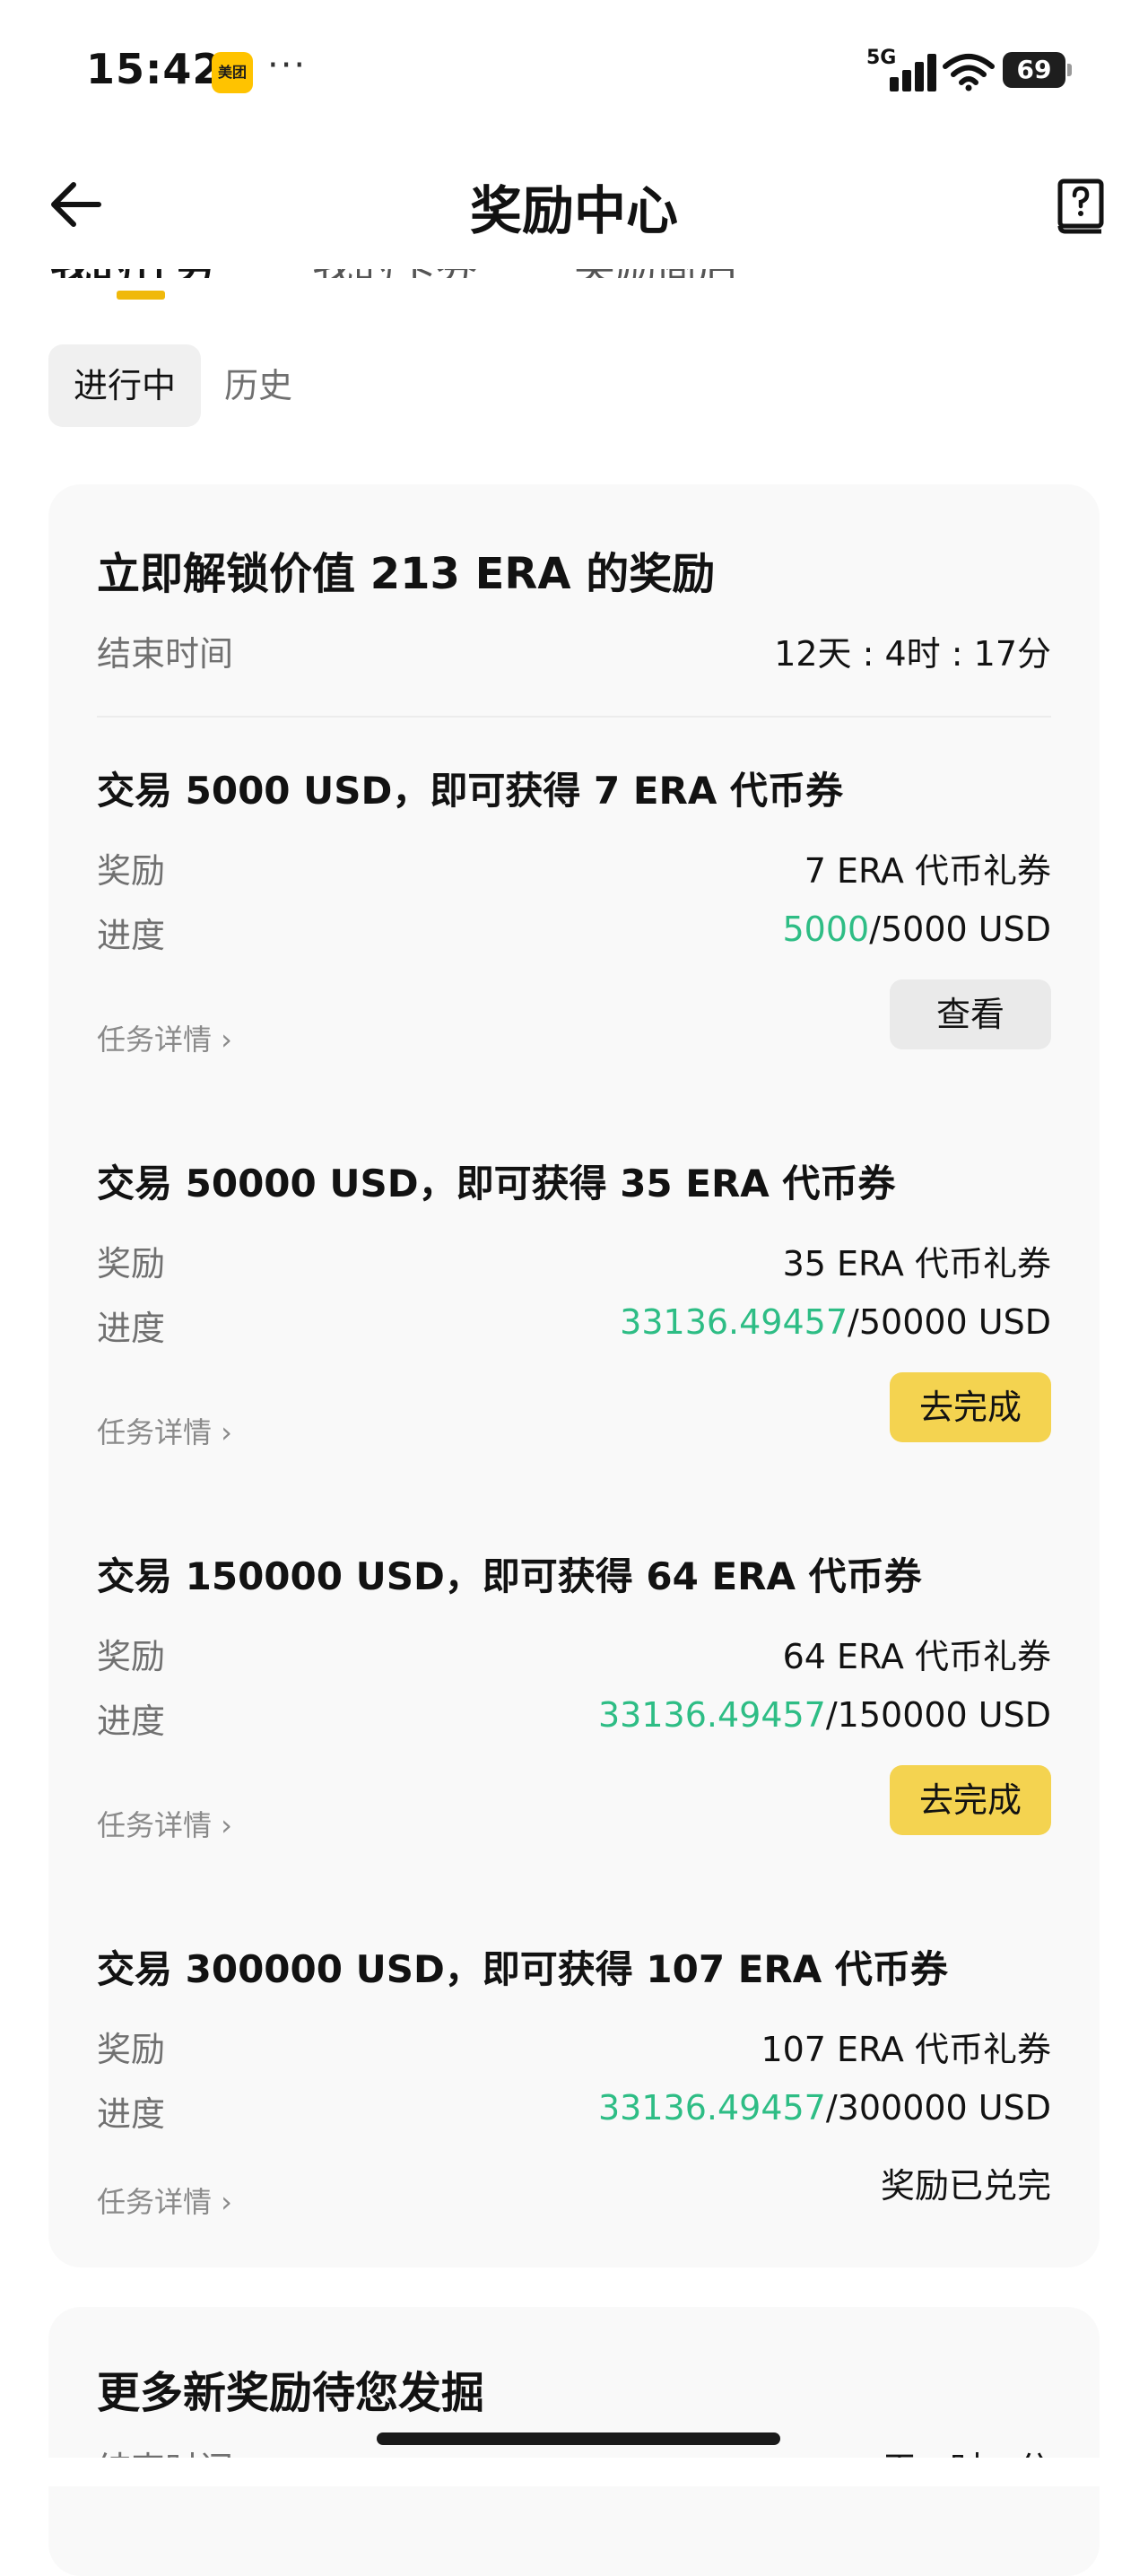  I want to click on reward-value: 64 ERA 代币礼券, so click(916, 1656).